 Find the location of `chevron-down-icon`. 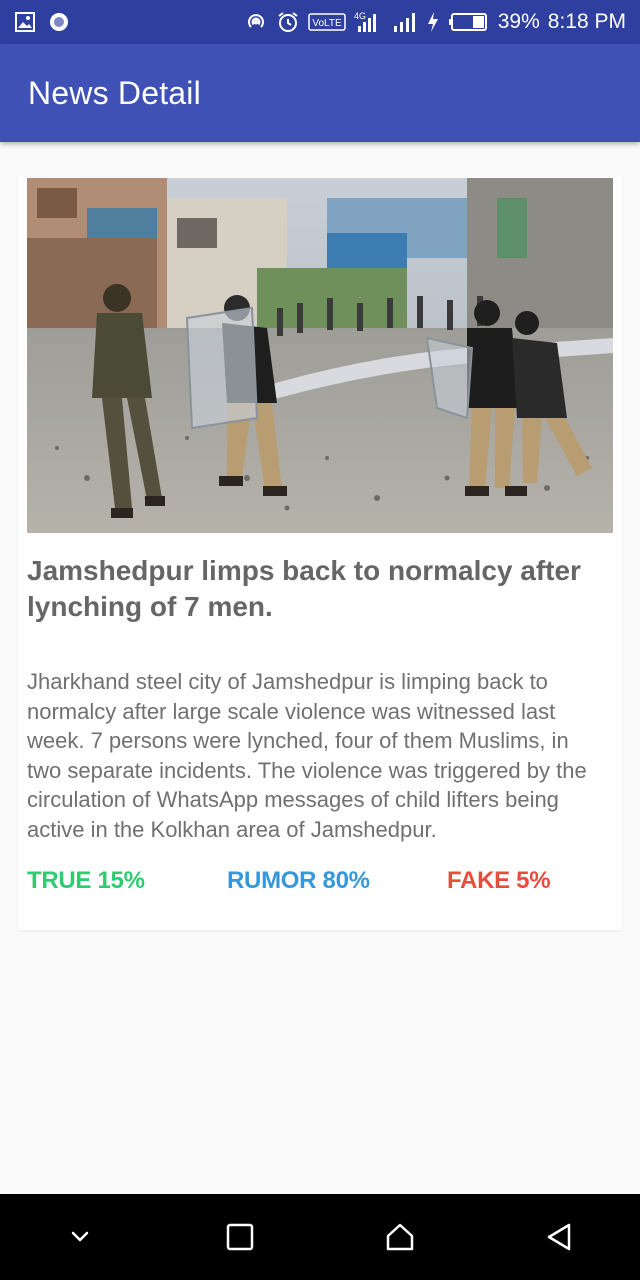

chevron-down-icon is located at coordinates (80, 1237).